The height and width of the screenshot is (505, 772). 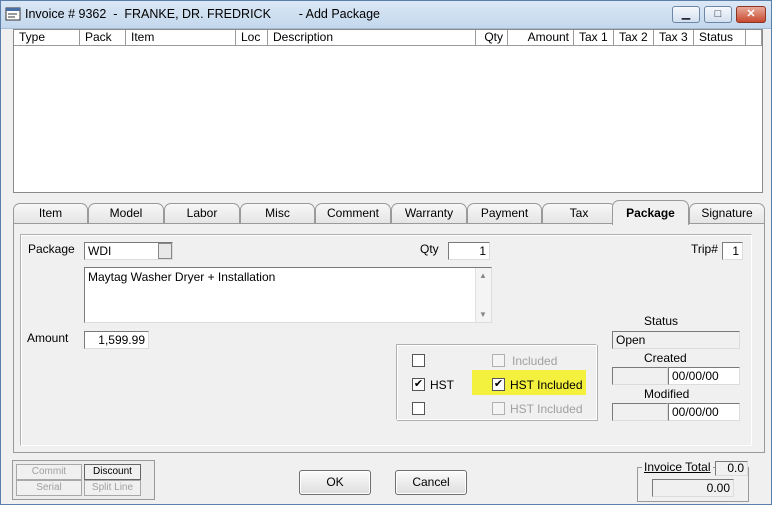 What do you see at coordinates (252, 38) in the screenshot?
I see `column-header-loc: Loc` at bounding box center [252, 38].